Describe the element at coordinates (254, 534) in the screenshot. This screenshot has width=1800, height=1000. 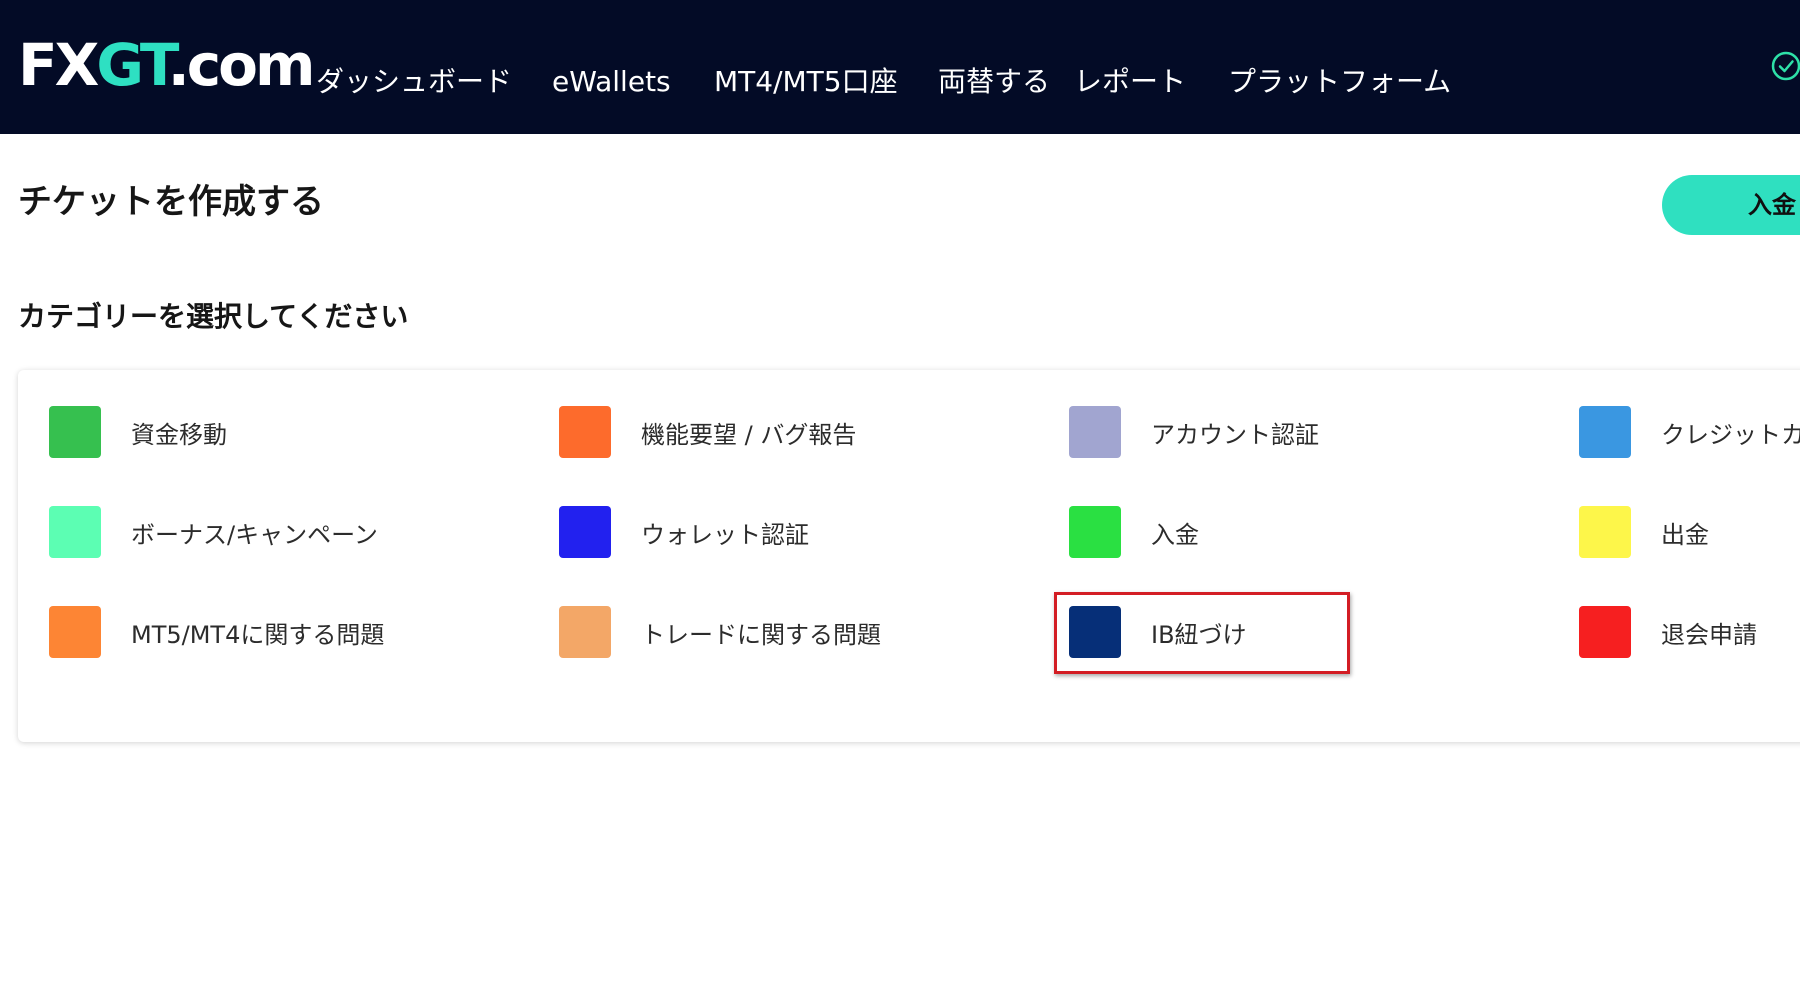
I see `category-label: ボーナス/キャンペーン` at that location.